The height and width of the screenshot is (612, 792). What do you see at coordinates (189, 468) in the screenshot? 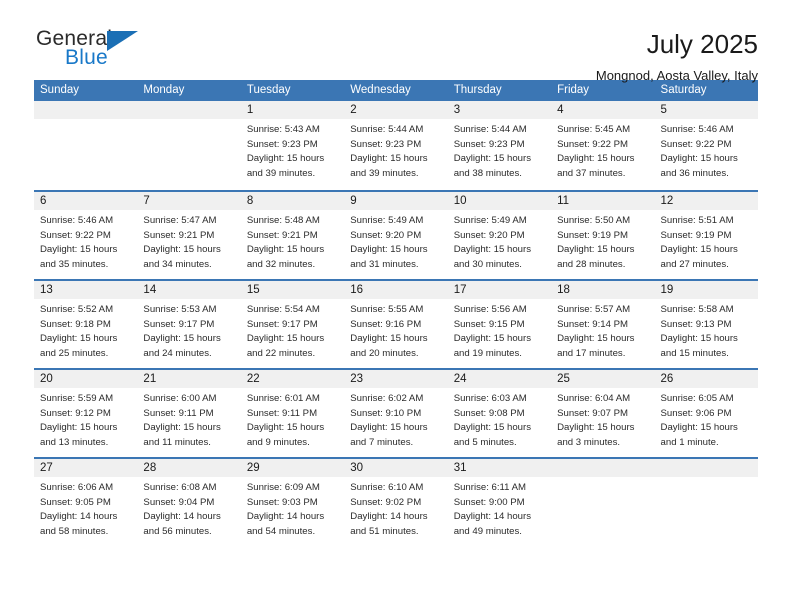
I see `day-number: 28` at bounding box center [189, 468].